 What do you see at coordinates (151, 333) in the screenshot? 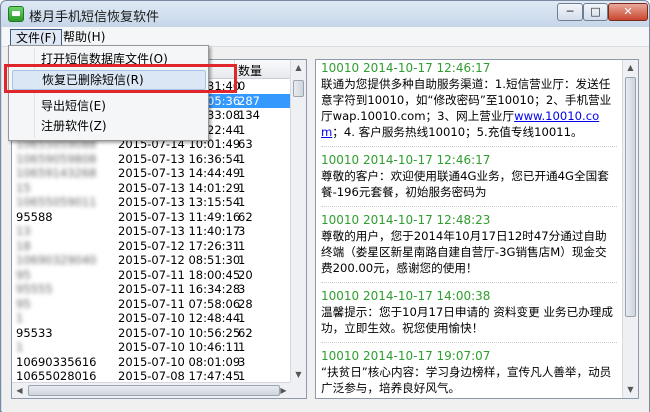
I see `table-row: 95533 2015-07-10 10:56:25 62` at bounding box center [151, 333].